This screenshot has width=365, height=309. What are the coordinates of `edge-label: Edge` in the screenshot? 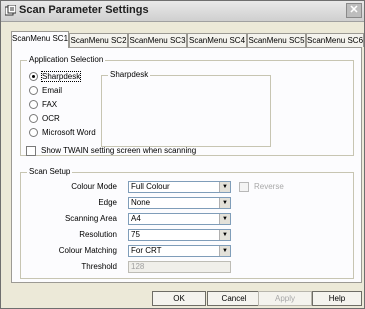 It's located at (107, 202).